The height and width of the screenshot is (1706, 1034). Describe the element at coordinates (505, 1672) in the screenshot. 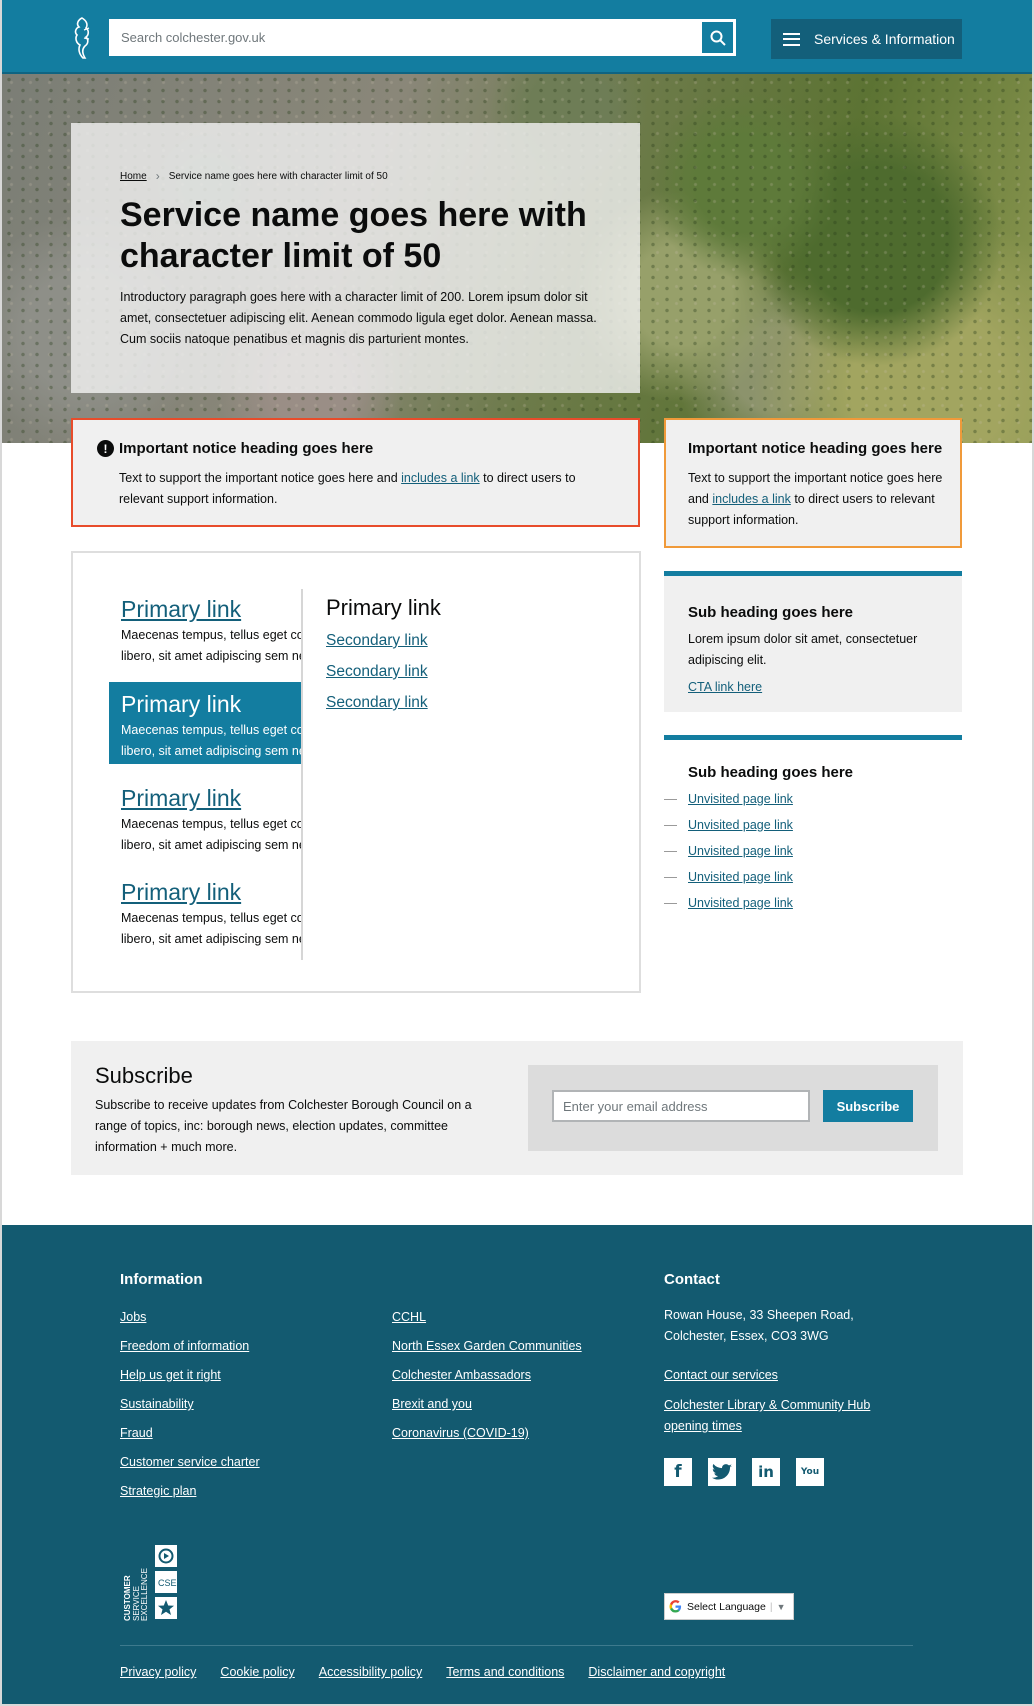

I see `terms-link: Terms and conditions` at that location.